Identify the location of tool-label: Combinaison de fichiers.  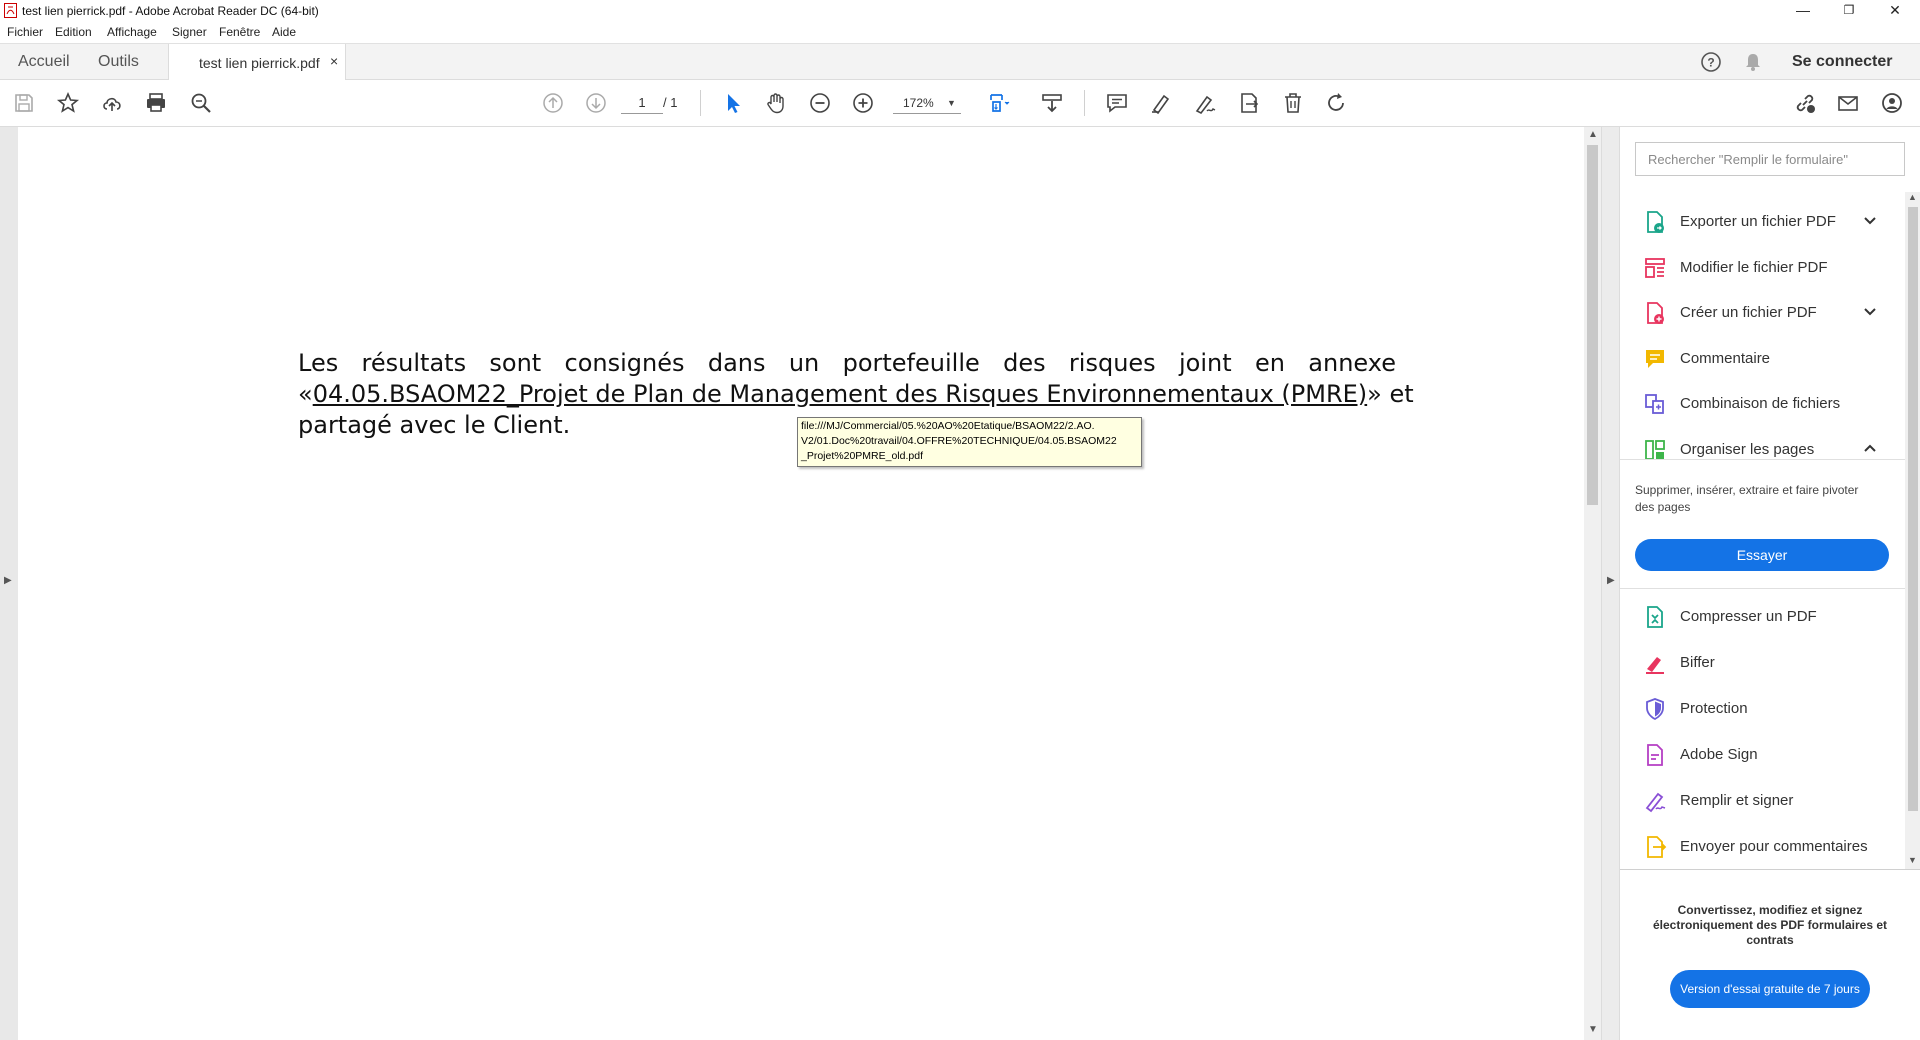
(1760, 403).